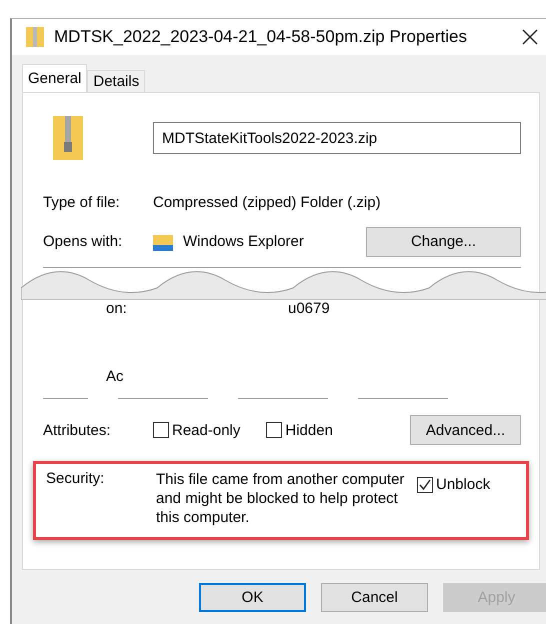 This screenshot has width=546, height=624. Describe the element at coordinates (309, 308) in the screenshot. I see `text-fragment: u0679` at that location.